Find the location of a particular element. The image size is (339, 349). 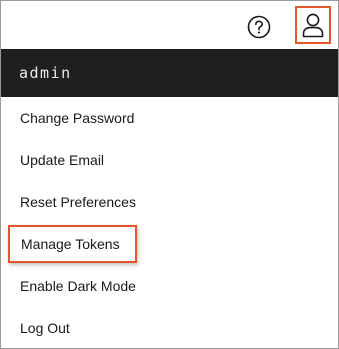

menu-item-label: Enable Dark Mode is located at coordinates (78, 286).